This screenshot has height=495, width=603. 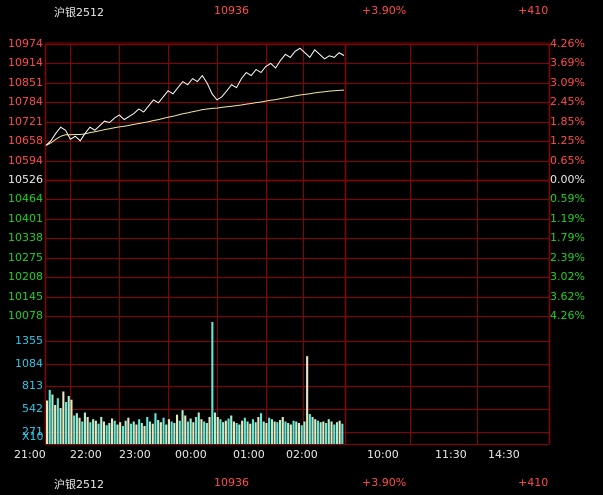 I want to click on percent-axis-label: 3.02%, so click(x=567, y=276).